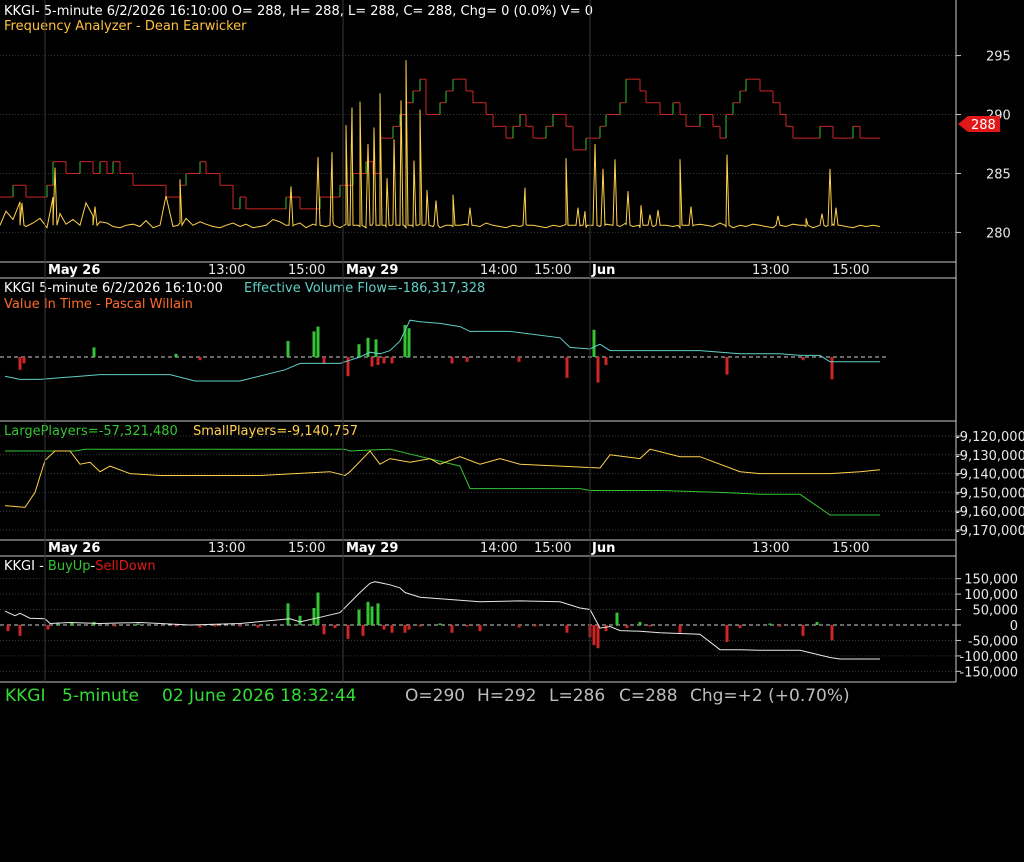  Describe the element at coordinates (648, 696) in the screenshot. I see `footer-close: C=288` at that location.